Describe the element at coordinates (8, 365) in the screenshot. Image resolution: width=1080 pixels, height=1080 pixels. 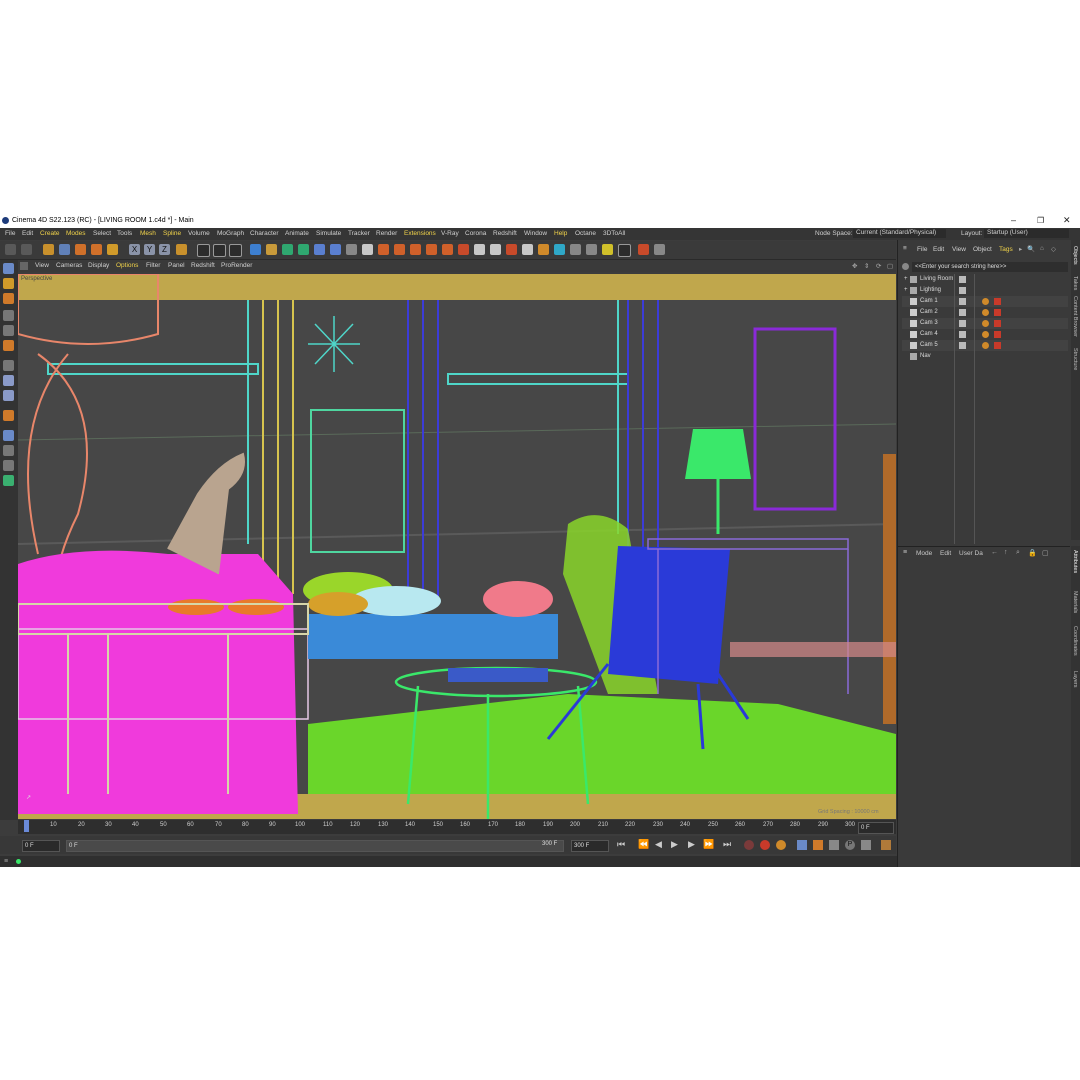
I see `enable-axis-icon` at that location.